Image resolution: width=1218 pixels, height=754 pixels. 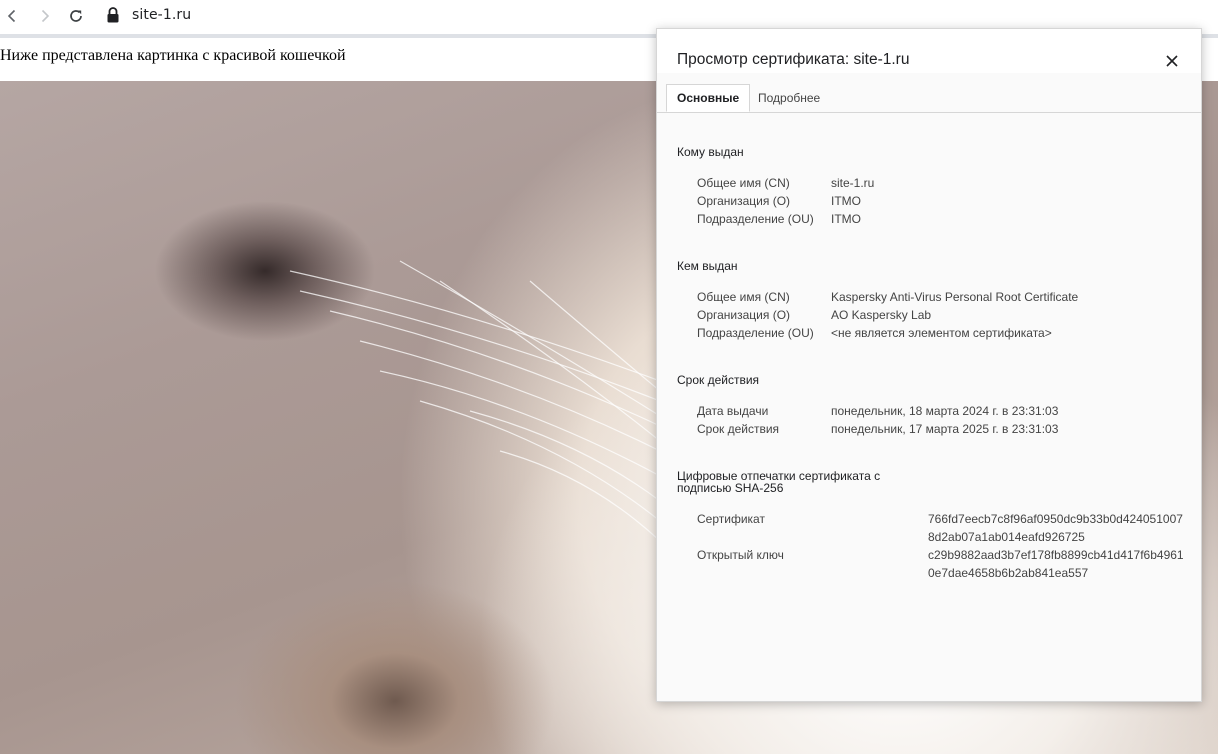 What do you see at coordinates (793, 59) in the screenshot?
I see `dialog-title: Просмотр сертификата: site-1.ru` at bounding box center [793, 59].